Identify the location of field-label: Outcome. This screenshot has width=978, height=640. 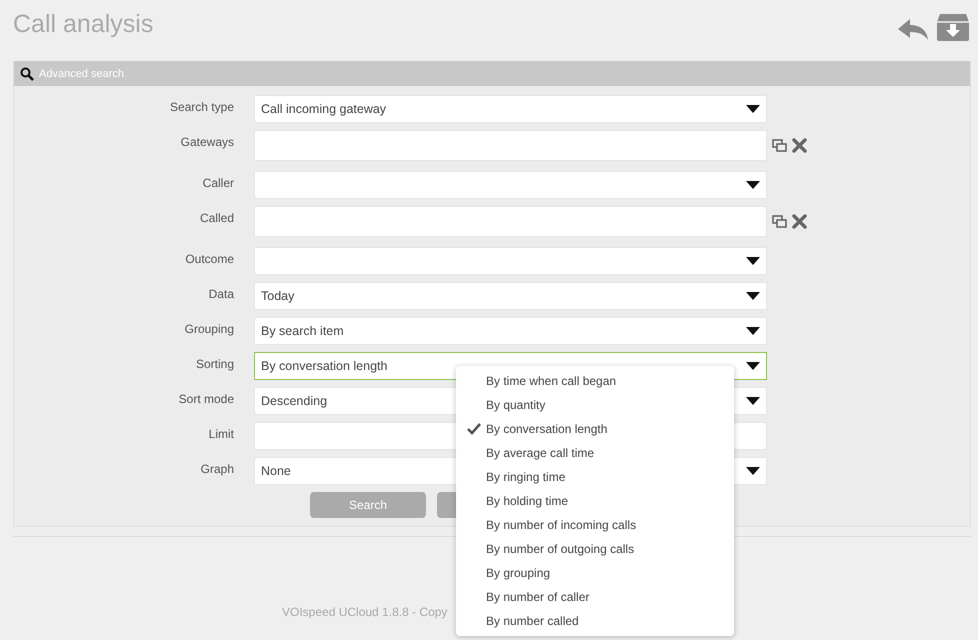
(209, 258).